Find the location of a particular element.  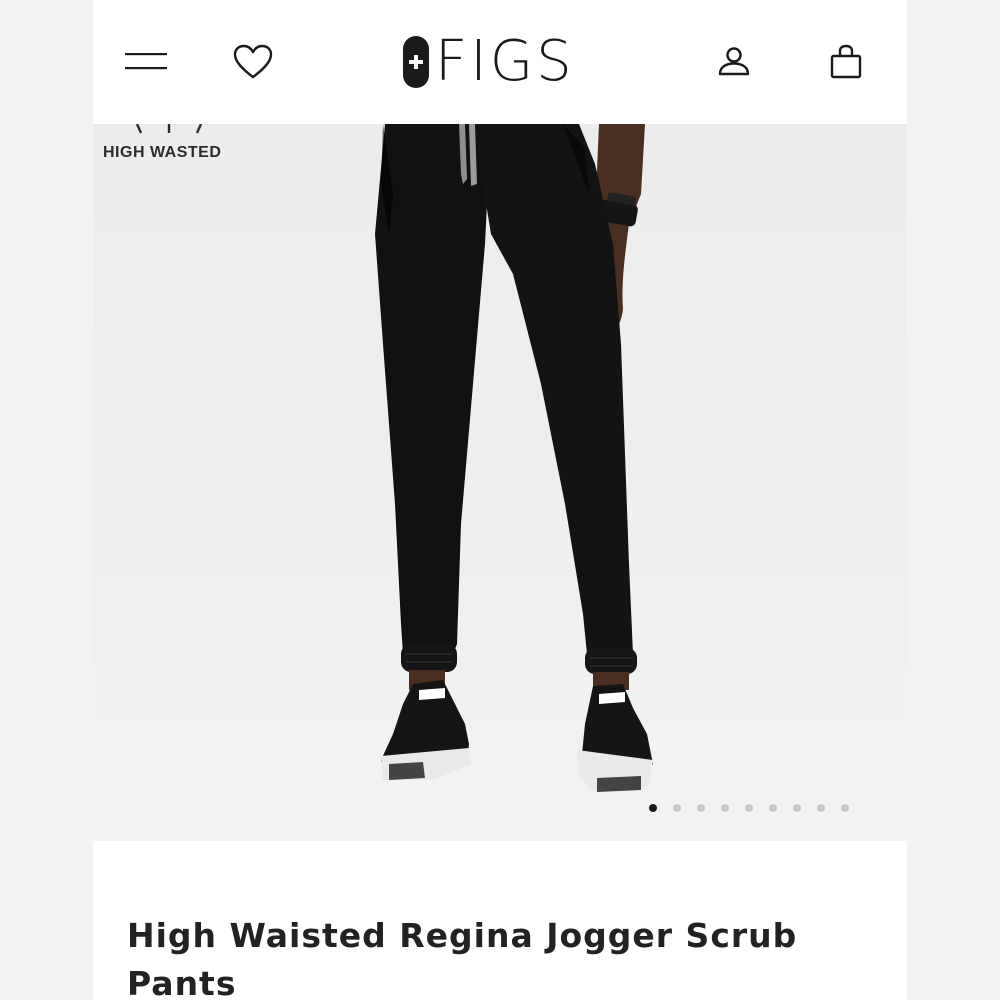

plus-logo-icon is located at coordinates (416, 62).